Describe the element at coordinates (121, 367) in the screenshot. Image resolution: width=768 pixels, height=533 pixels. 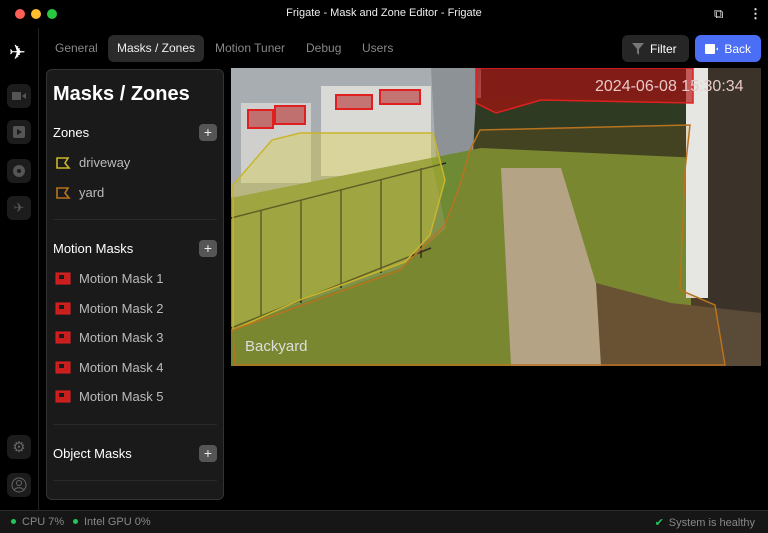
I see `motion-mask-label: Motion Mask 4` at that location.